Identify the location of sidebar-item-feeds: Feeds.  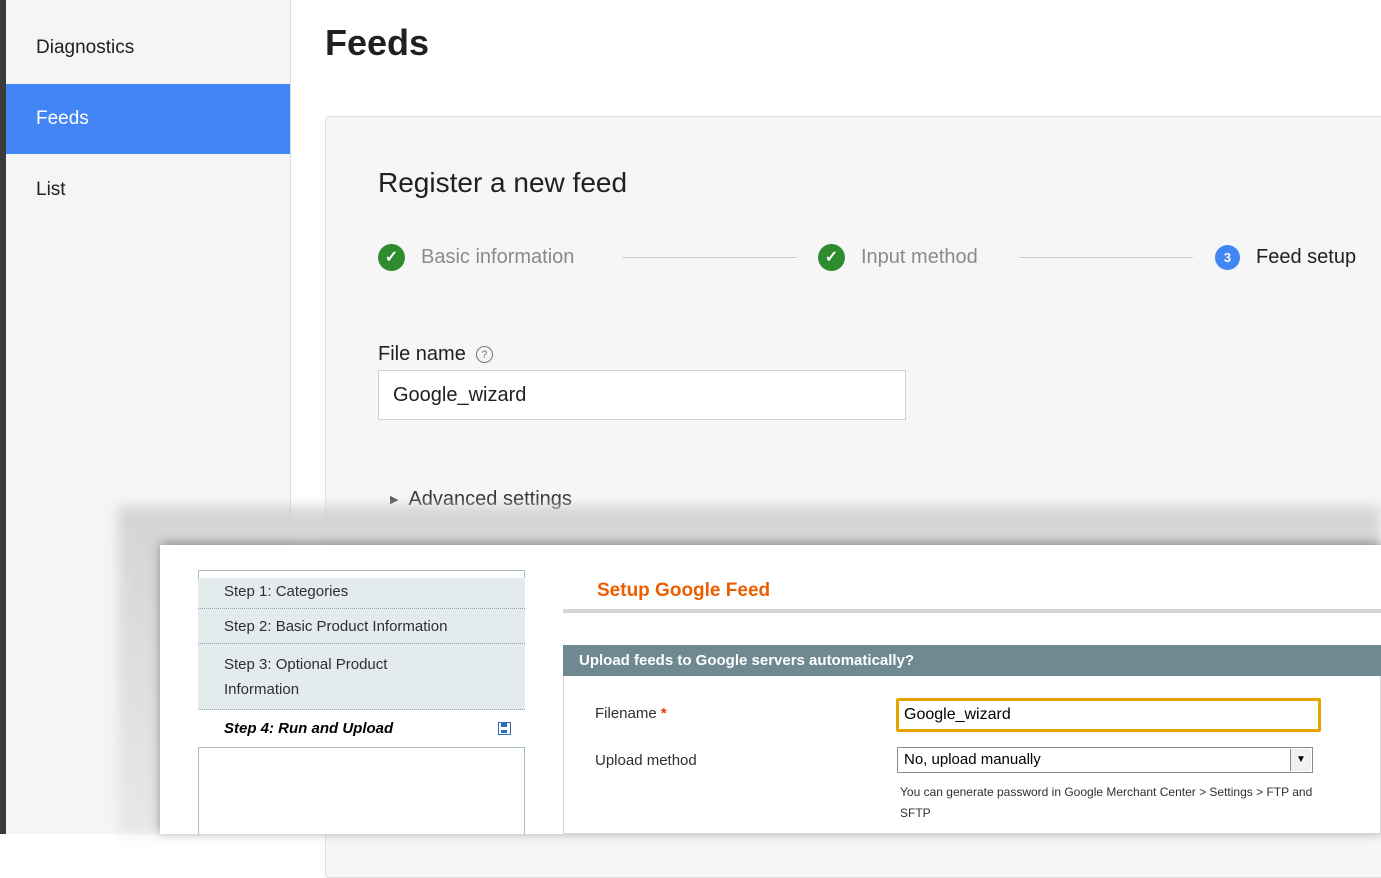
(148, 119).